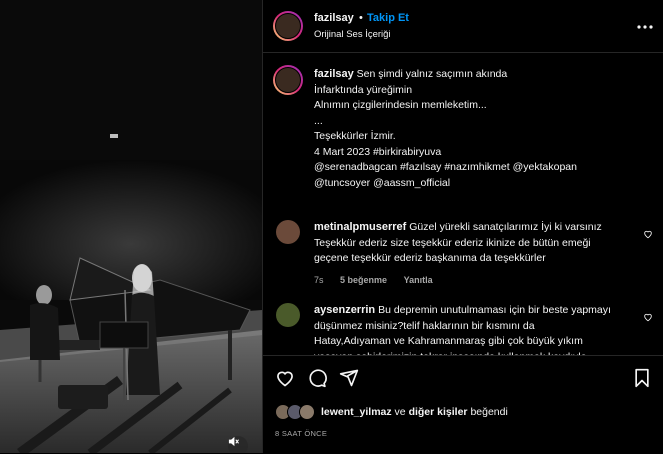 The image size is (663, 454). Describe the element at coordinates (642, 380) in the screenshot. I see `bookmark-icon` at that location.